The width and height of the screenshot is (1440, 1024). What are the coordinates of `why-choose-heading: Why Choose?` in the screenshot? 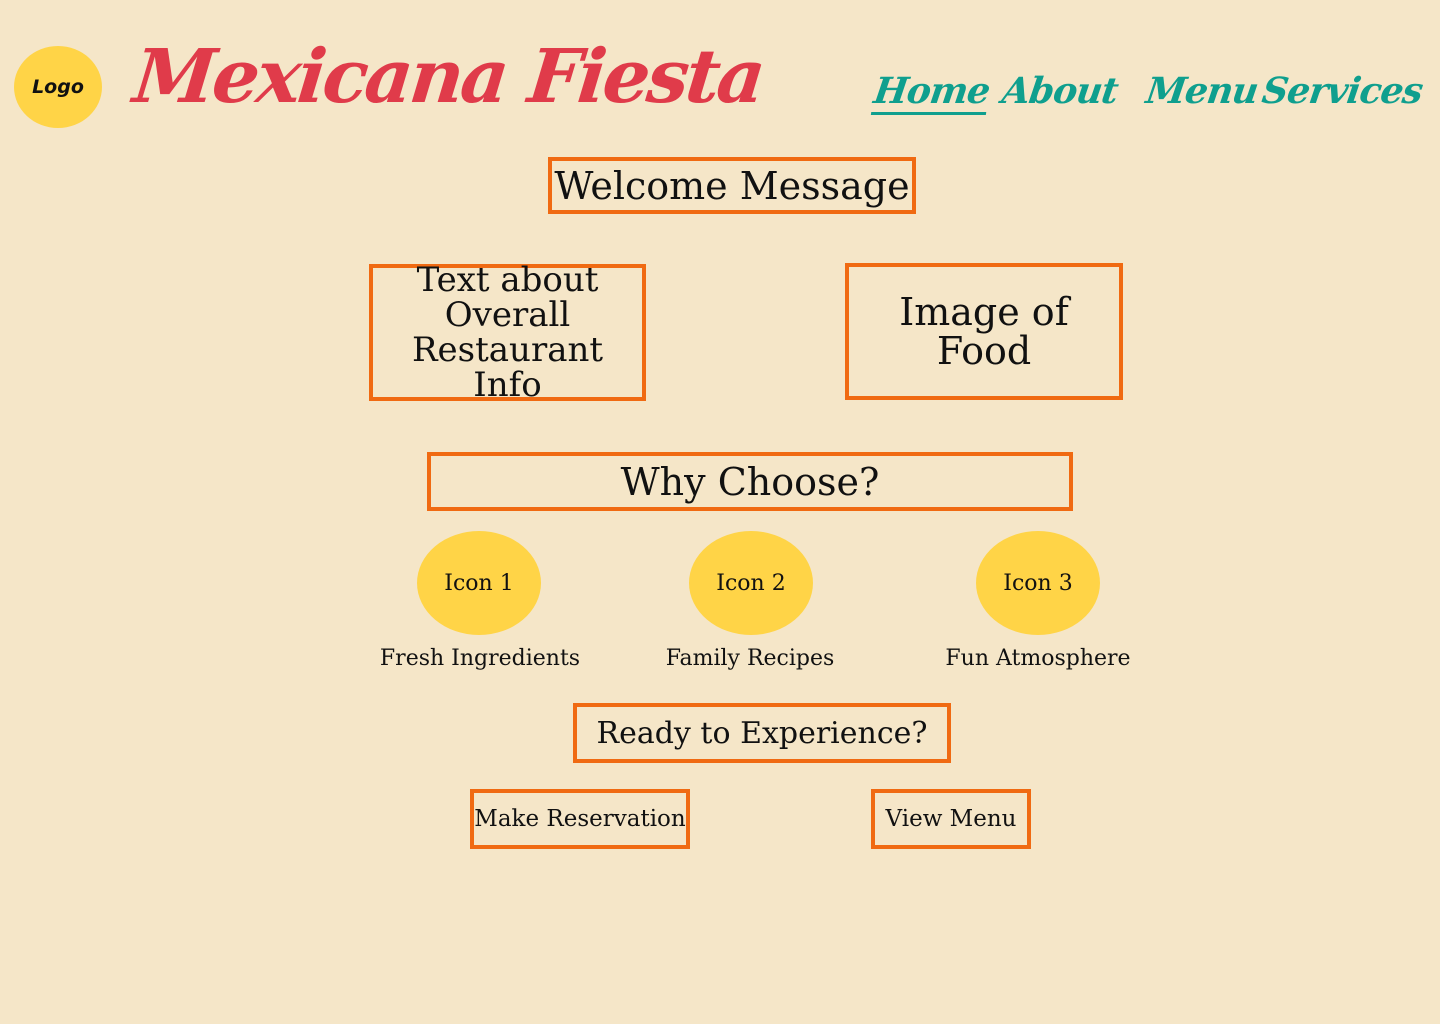 It's located at (750, 481).